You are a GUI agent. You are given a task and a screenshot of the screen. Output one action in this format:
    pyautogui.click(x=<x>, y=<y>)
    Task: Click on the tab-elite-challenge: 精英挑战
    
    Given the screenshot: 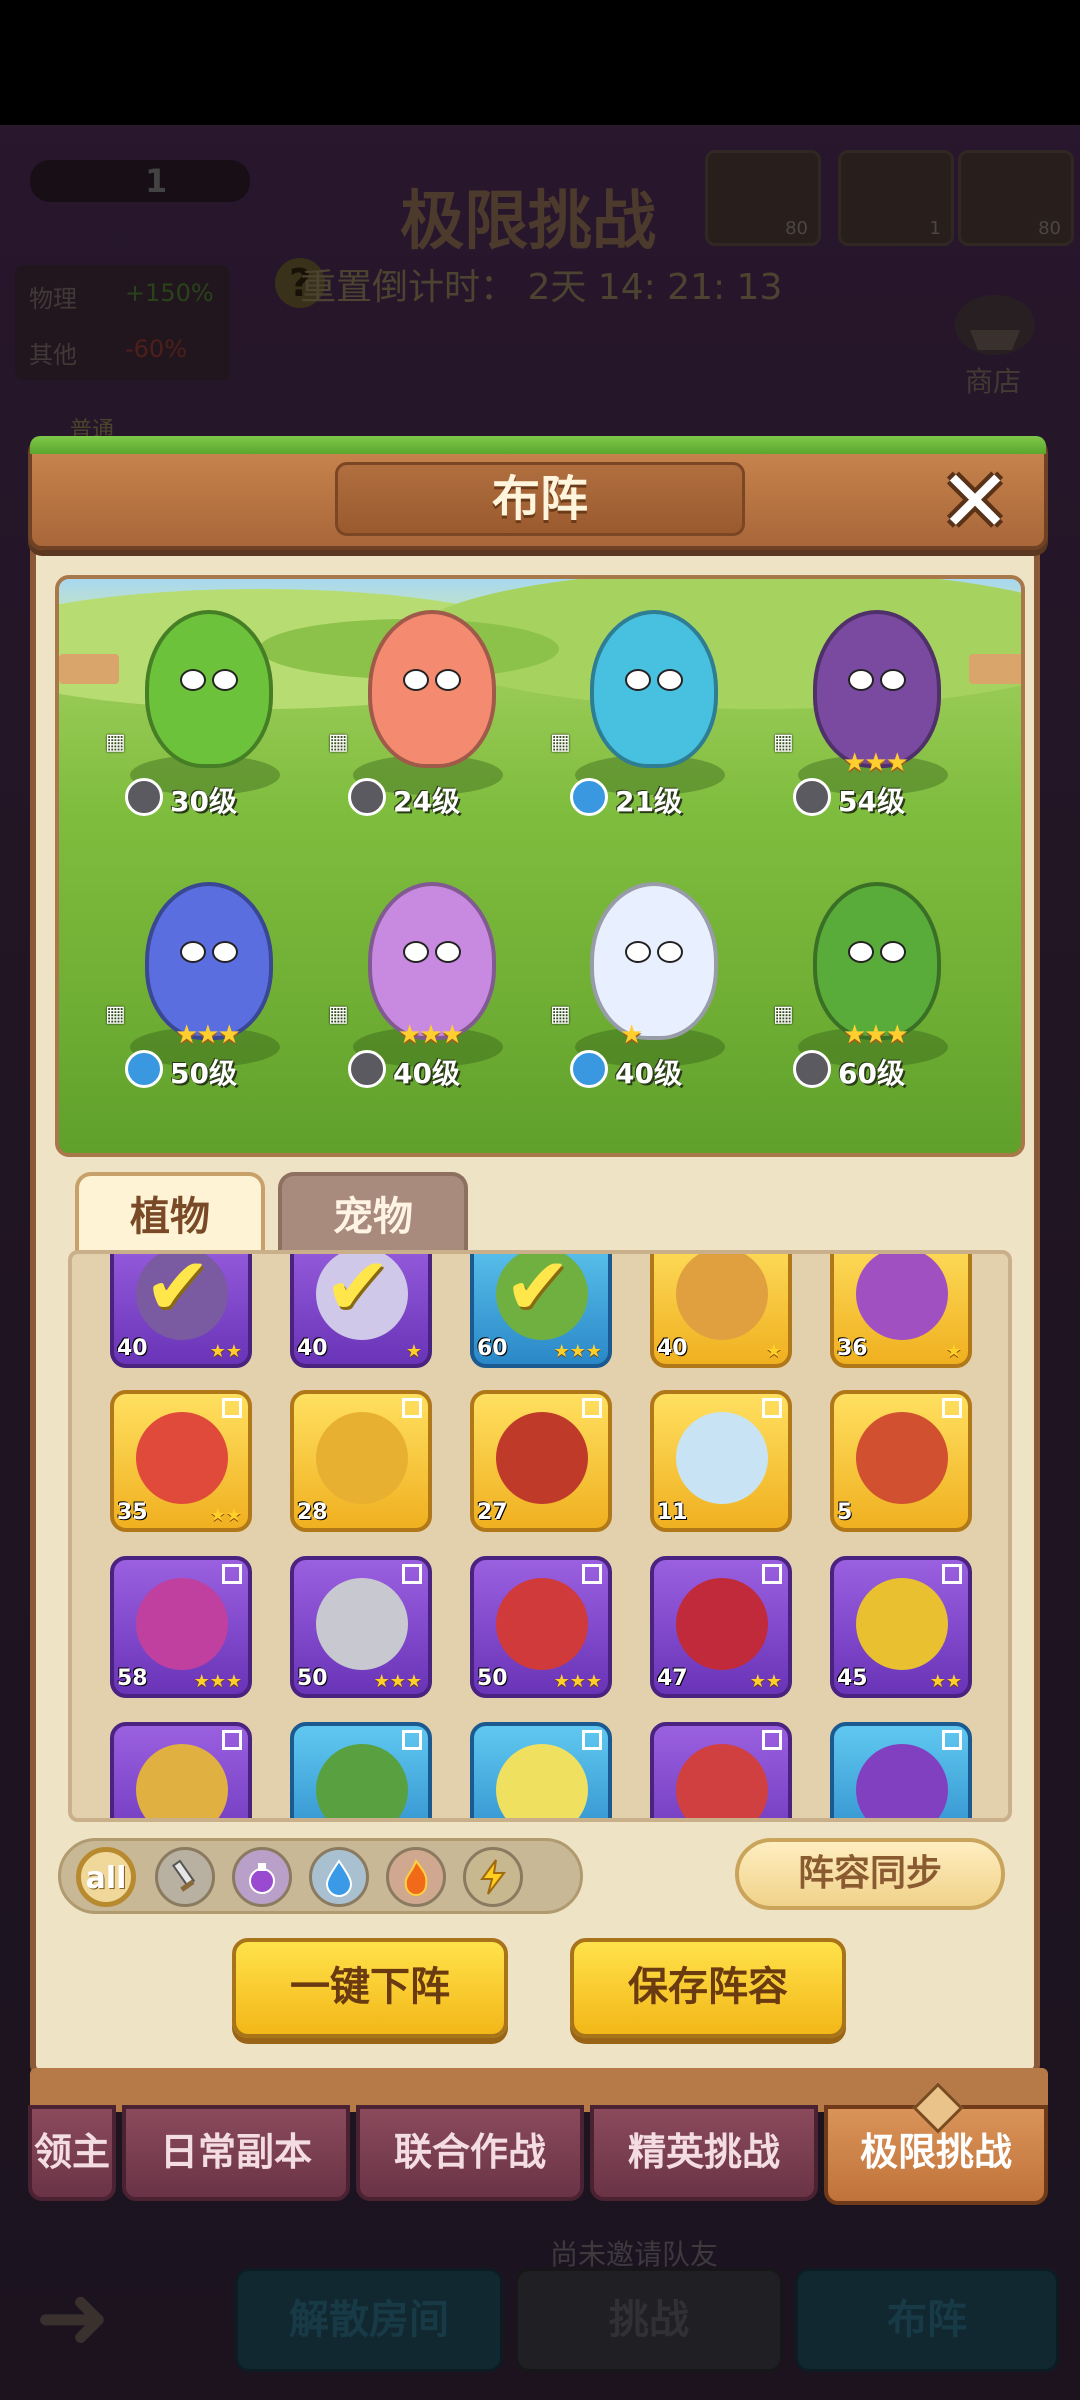 What is the action you would take?
    pyautogui.click(x=704, y=2153)
    